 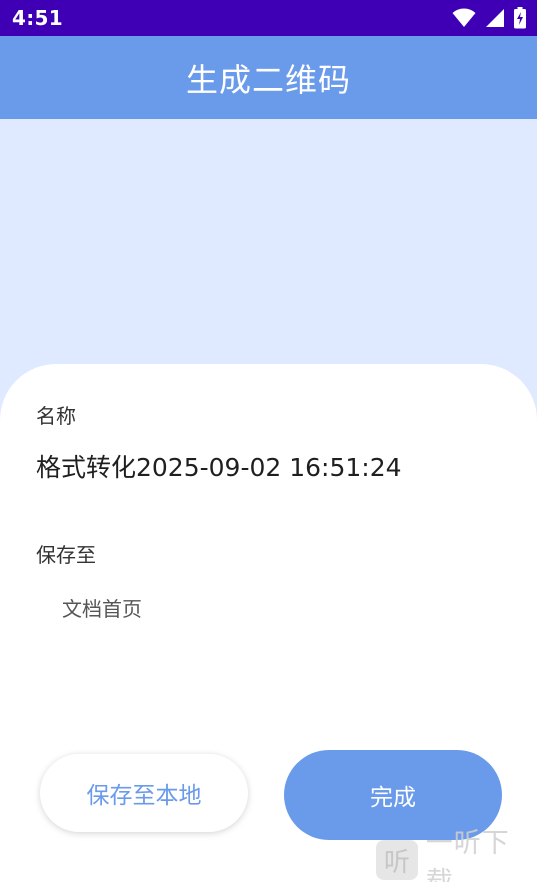 I want to click on status-bar: 4:51, so click(x=268, y=18).